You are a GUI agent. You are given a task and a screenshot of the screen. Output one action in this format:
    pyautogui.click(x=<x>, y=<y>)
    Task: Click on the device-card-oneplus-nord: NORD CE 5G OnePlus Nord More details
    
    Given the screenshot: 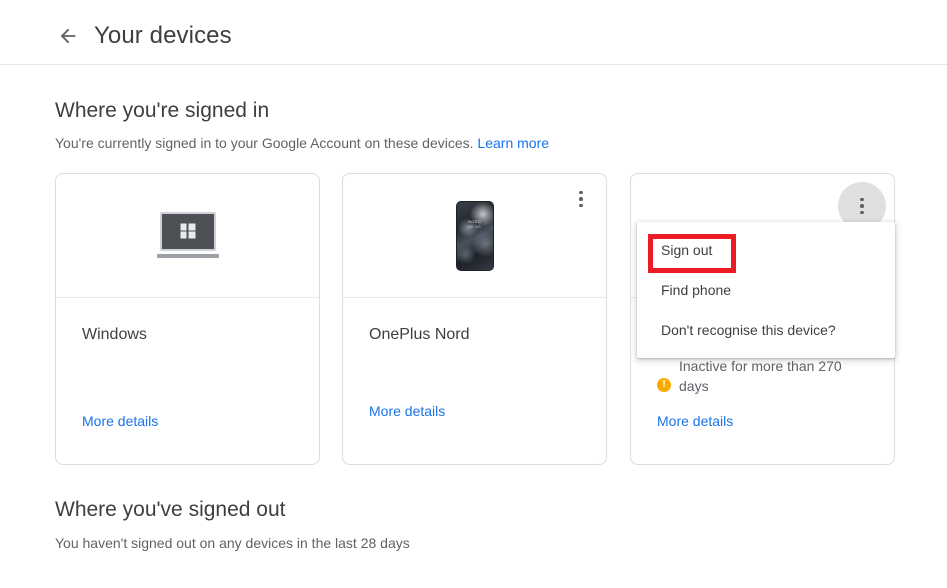 What is the action you would take?
    pyautogui.click(x=474, y=319)
    